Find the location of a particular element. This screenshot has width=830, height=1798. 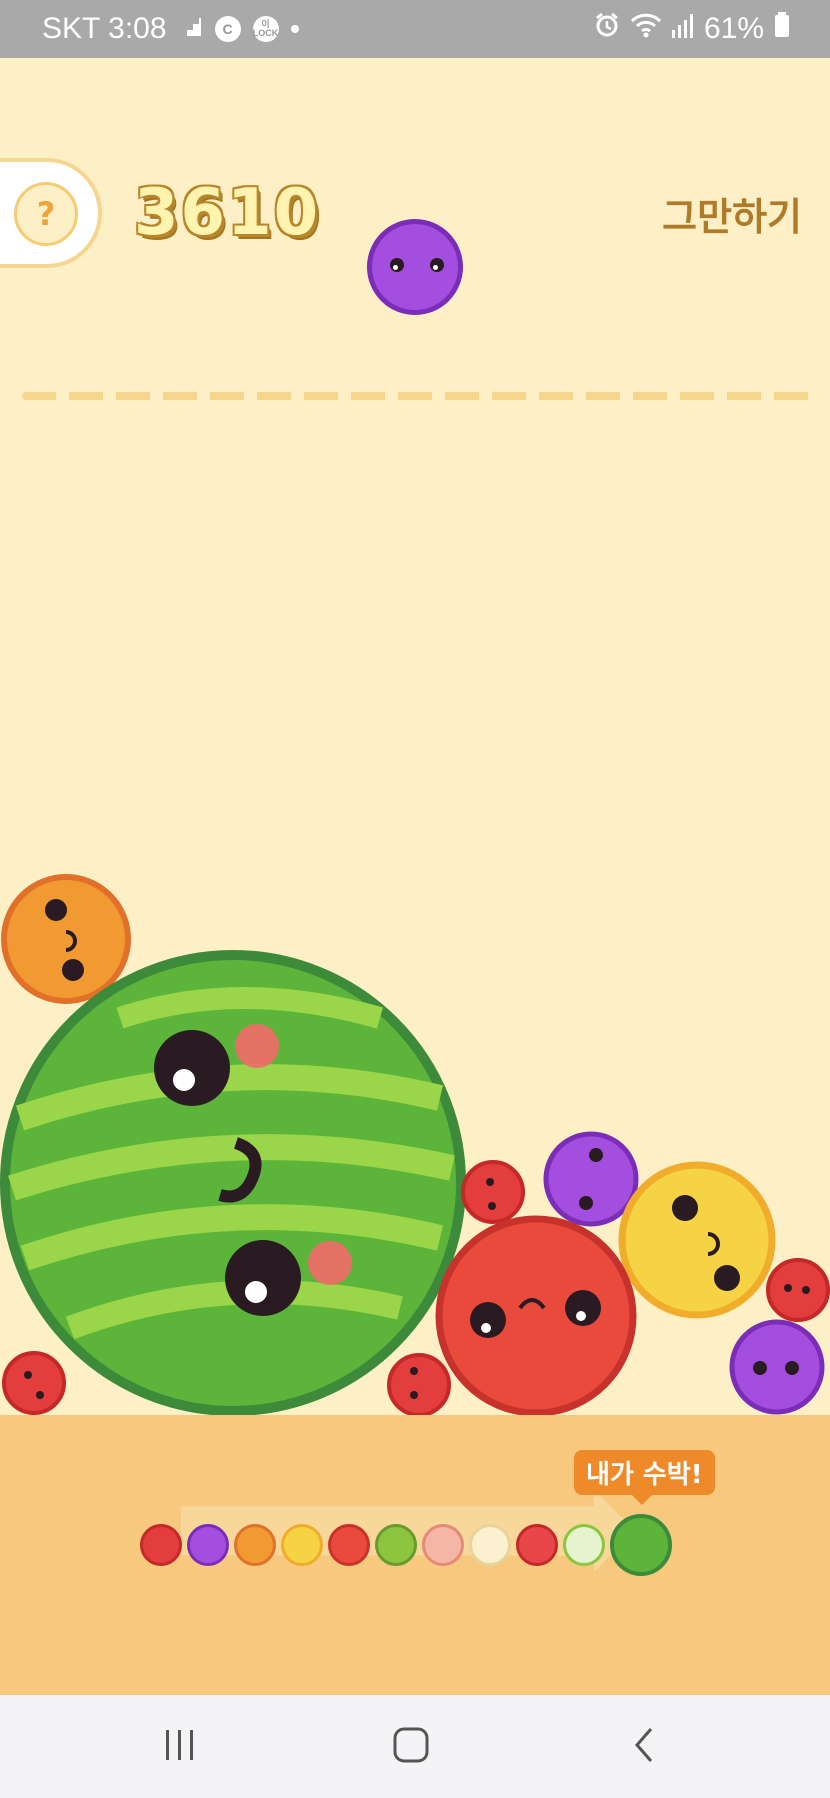

fruit-orange is located at coordinates (66, 939).